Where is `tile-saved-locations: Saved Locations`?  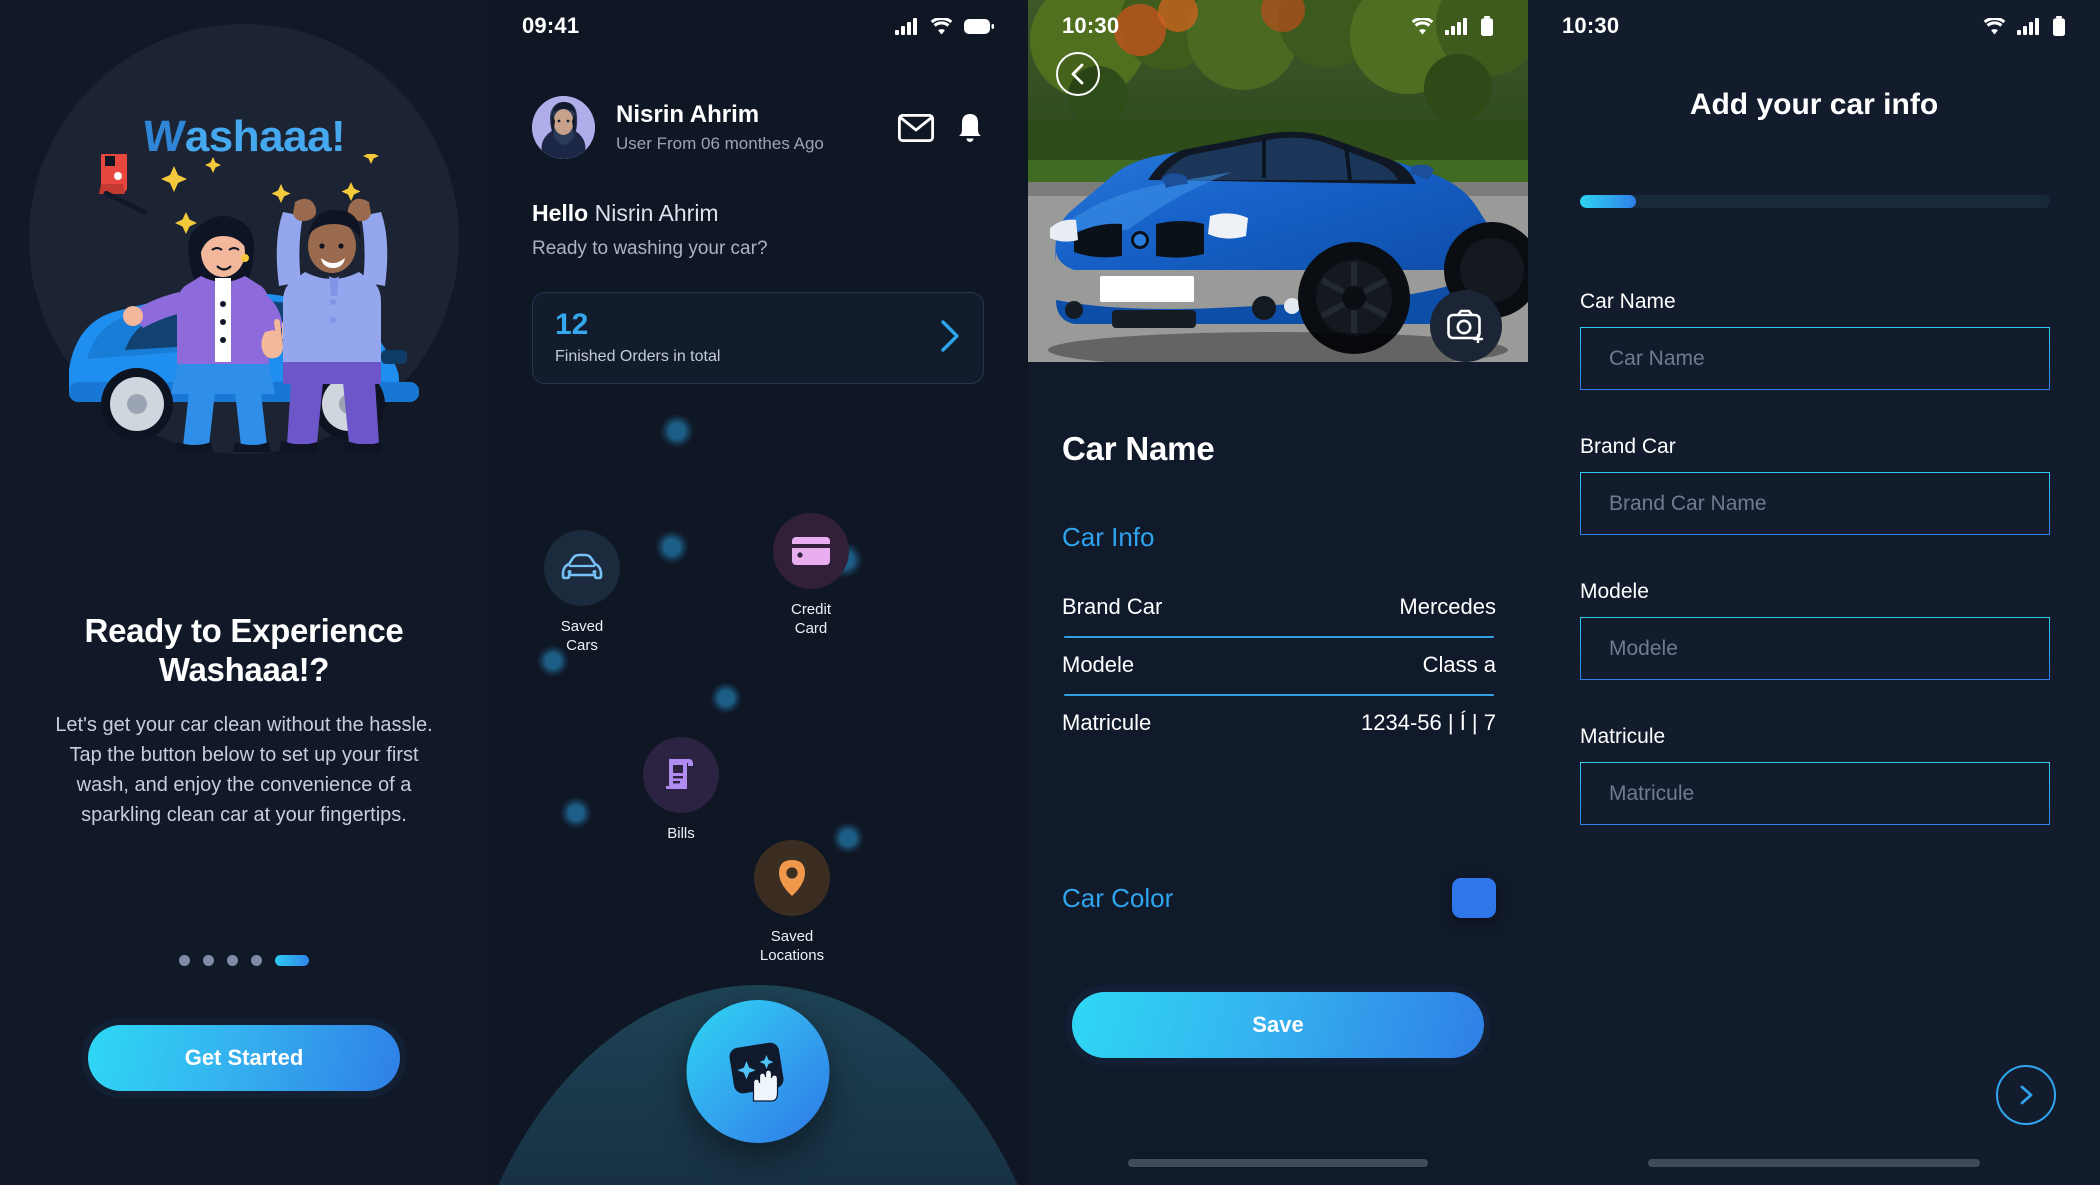
tile-saved-locations: Saved Locations is located at coordinates (792, 903).